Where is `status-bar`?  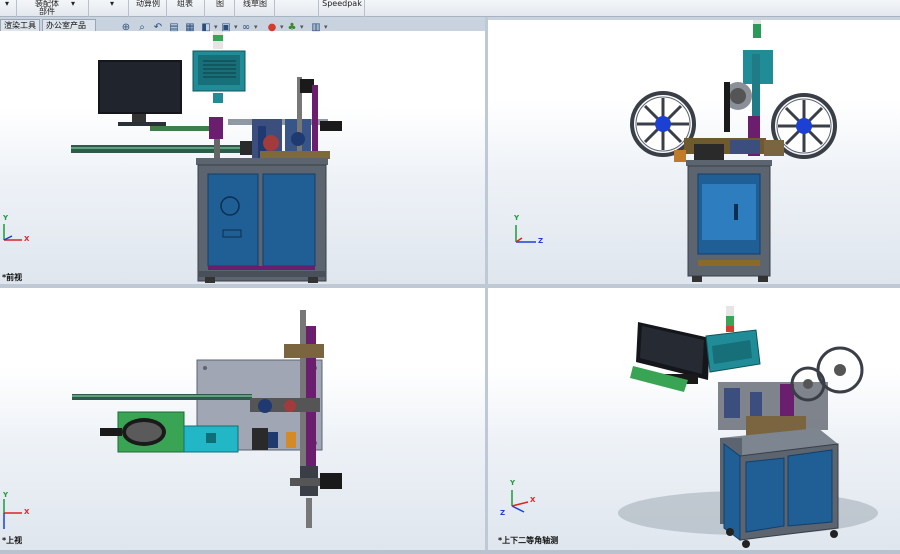
status-bar is located at coordinates (450, 552).